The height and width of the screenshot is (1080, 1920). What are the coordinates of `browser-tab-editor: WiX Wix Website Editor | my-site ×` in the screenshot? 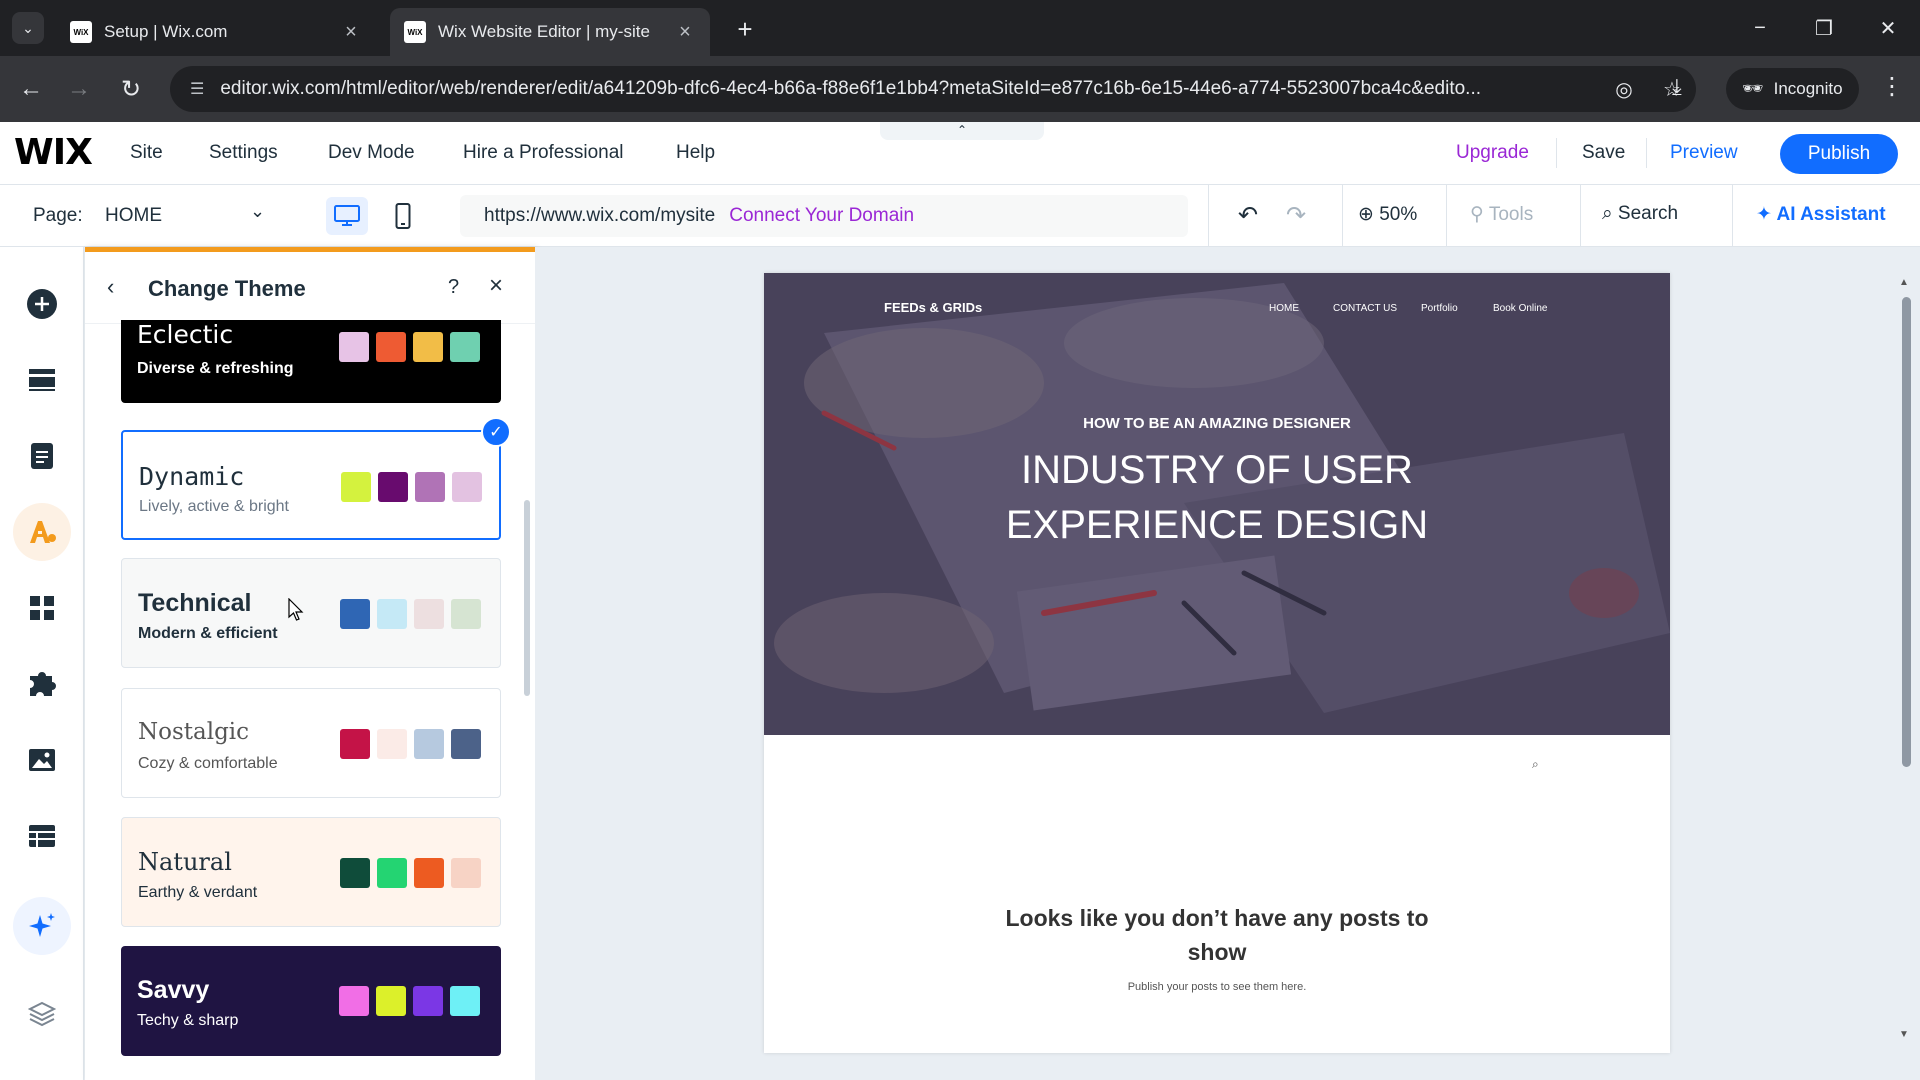 It's located at (550, 32).